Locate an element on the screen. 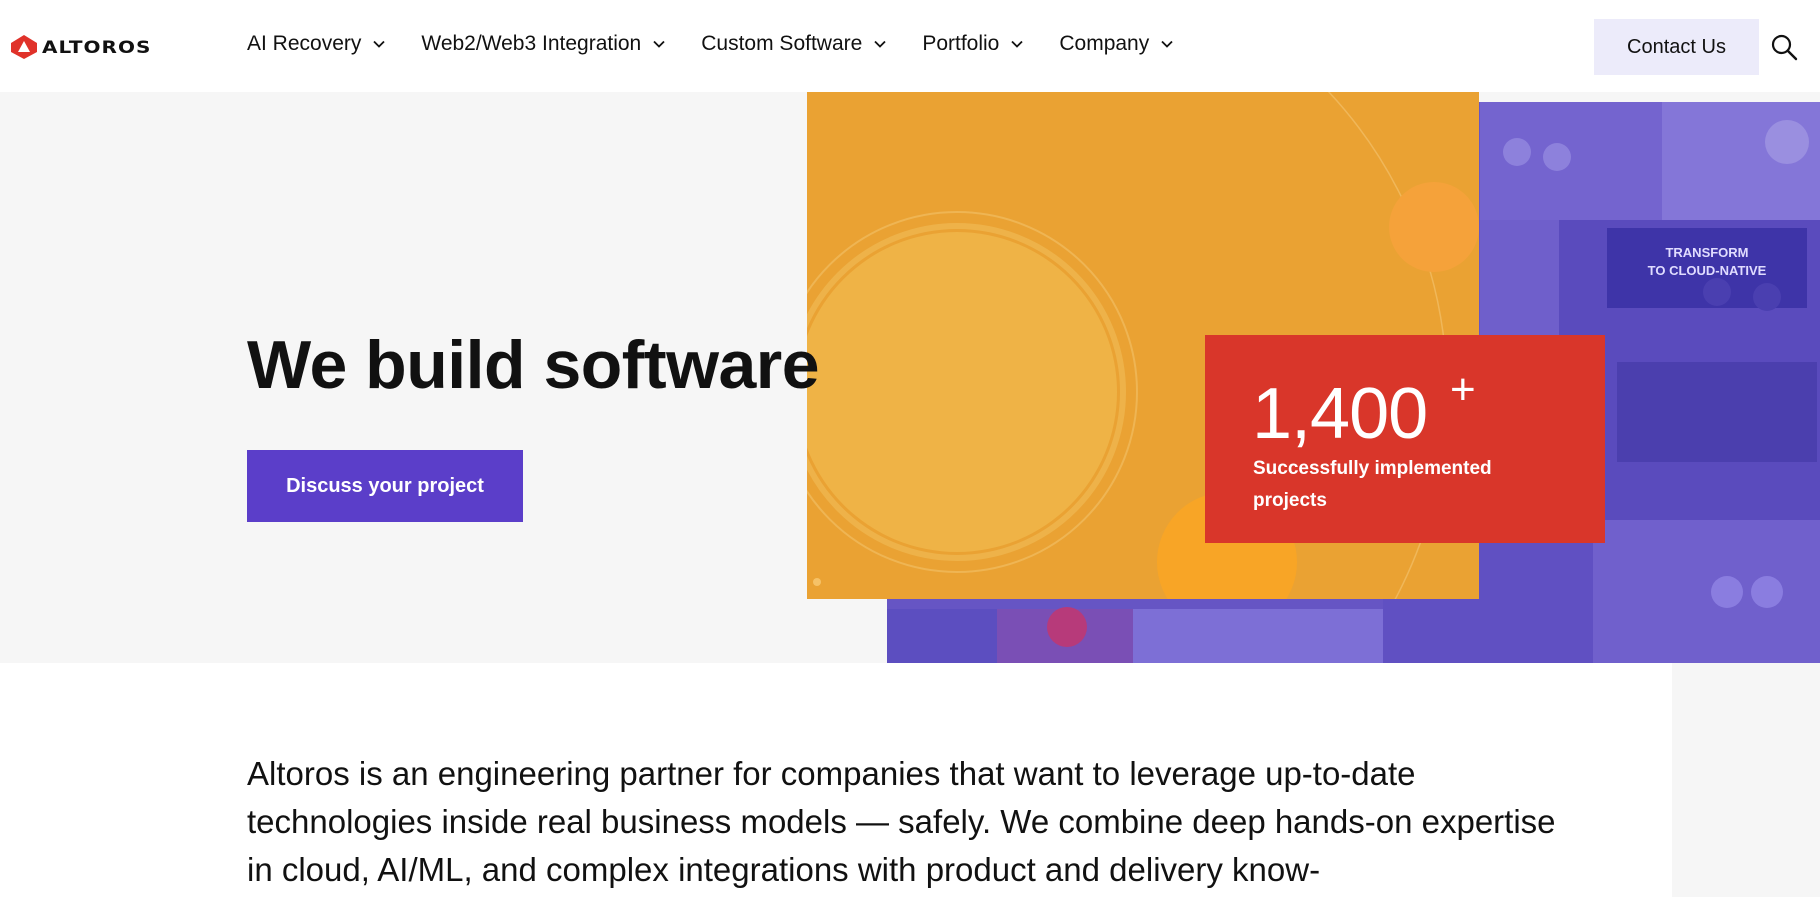 This screenshot has width=1820, height=897. nav-item-company: Company is located at coordinates (1116, 44).